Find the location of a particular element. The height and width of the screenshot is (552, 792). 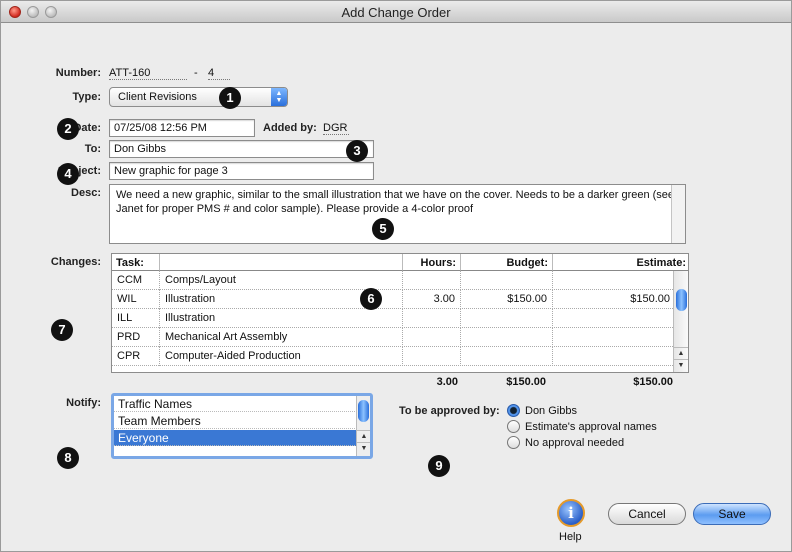

type-popup-value: Client Revisions is located at coordinates (157, 97).